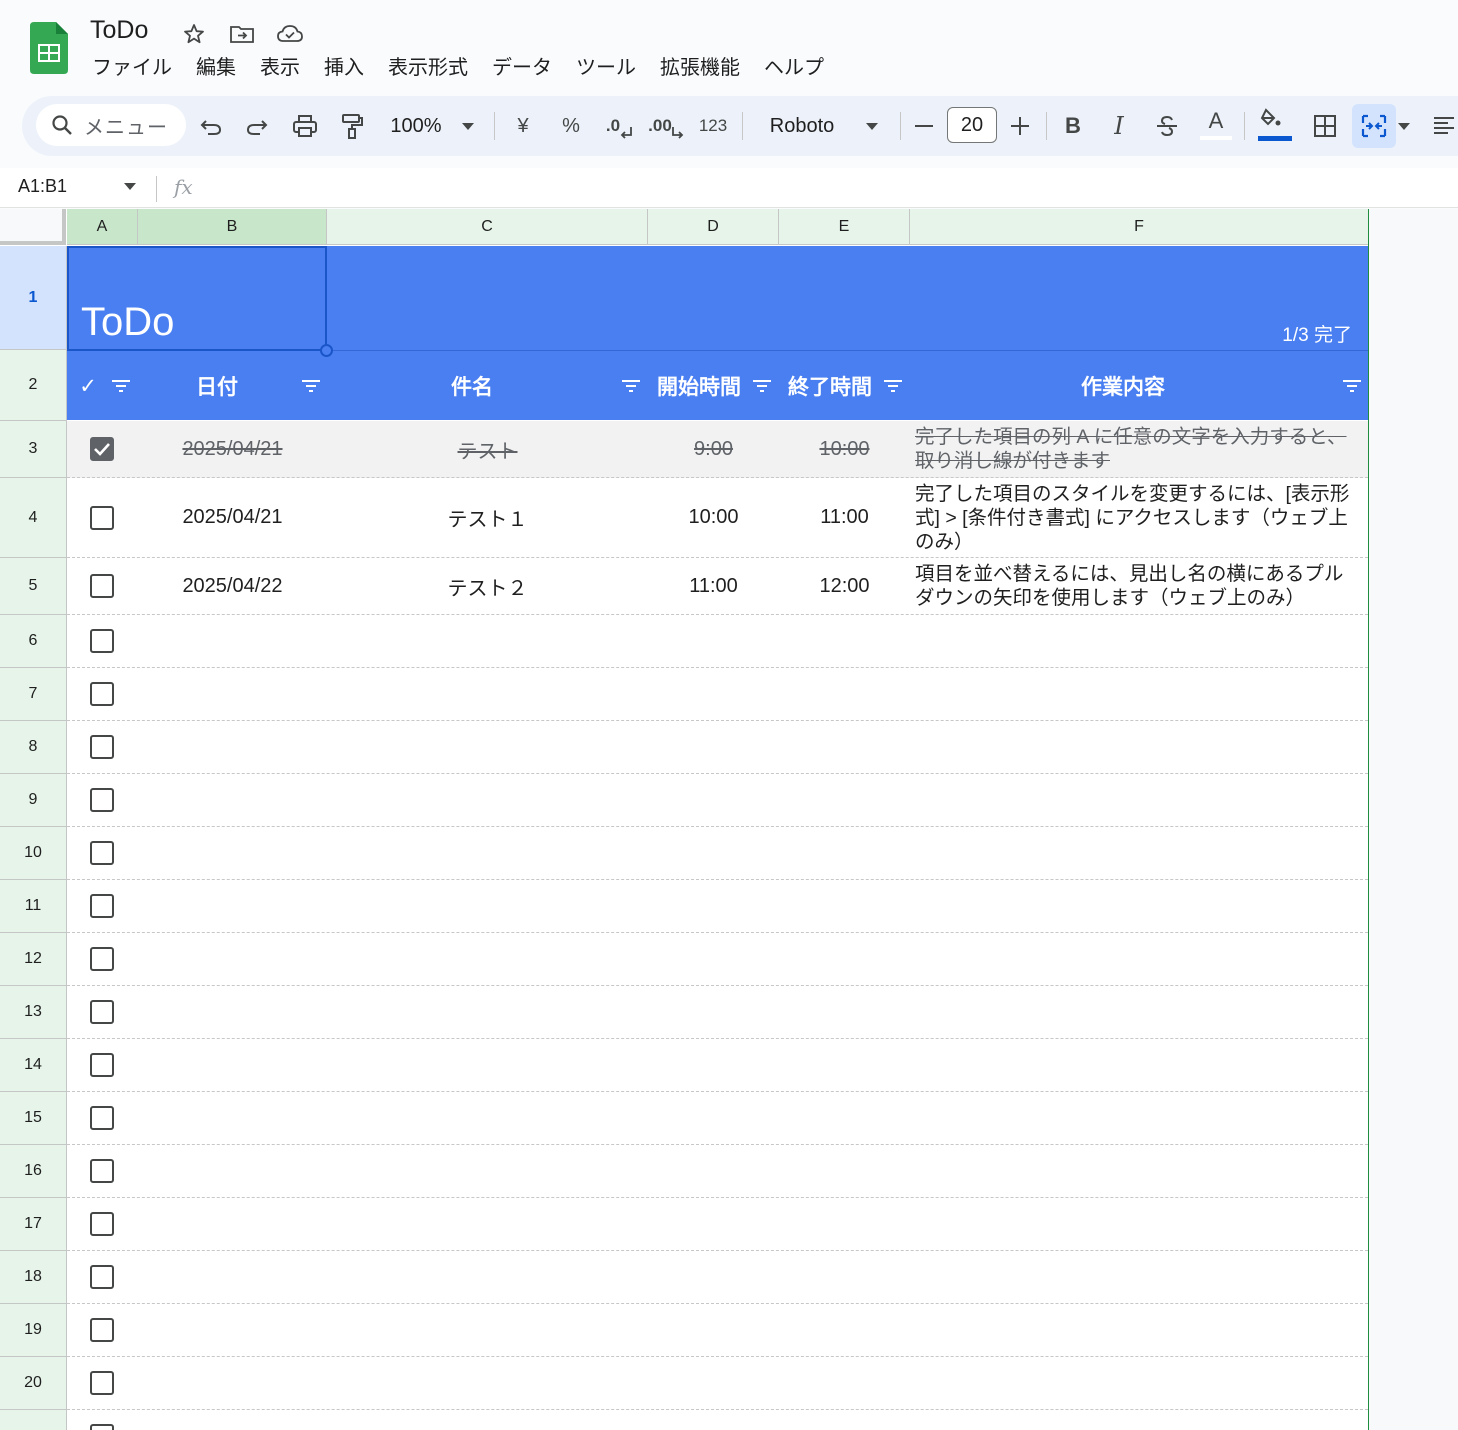 The height and width of the screenshot is (1430, 1458). What do you see at coordinates (132, 68) in the screenshot?
I see `menu-file: ファイル` at bounding box center [132, 68].